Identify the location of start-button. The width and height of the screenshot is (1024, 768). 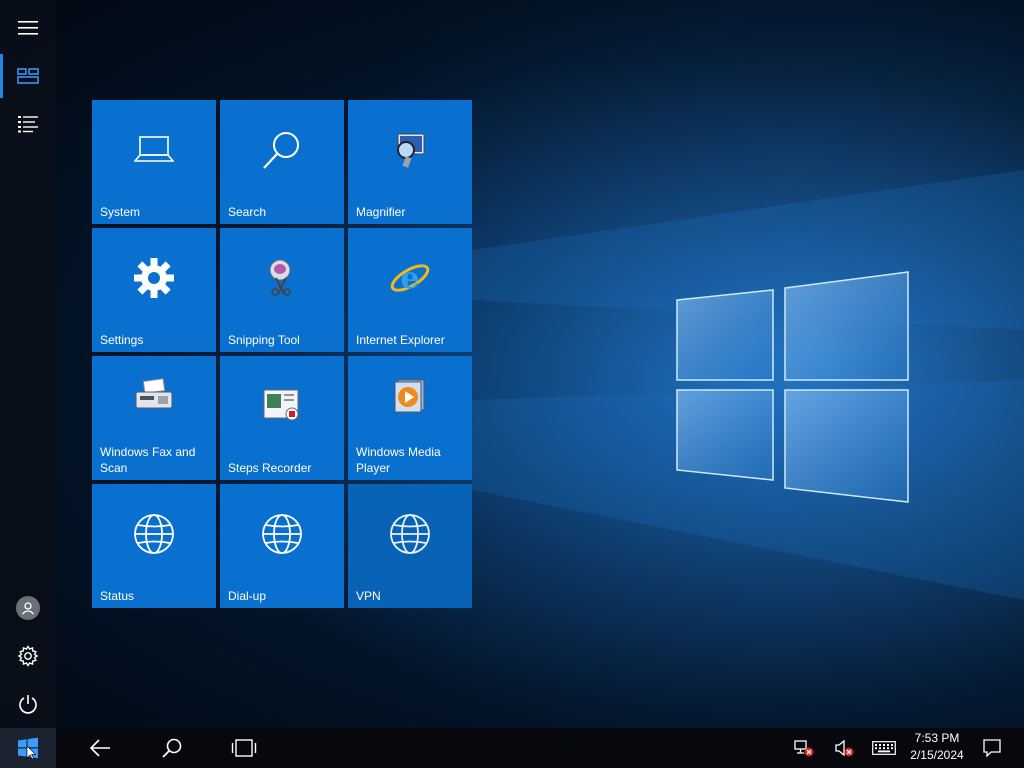
(28, 748).